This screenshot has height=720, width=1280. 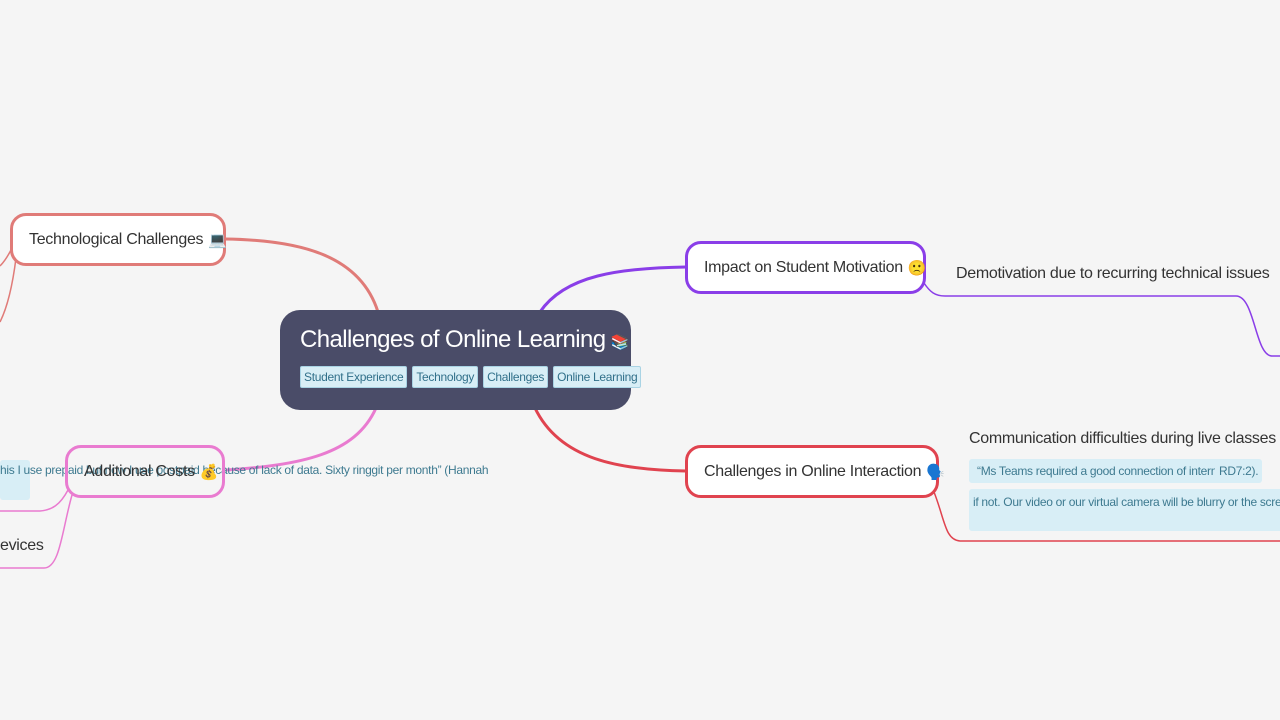 I want to click on note-reference: RD7:2)., so click(x=1239, y=471).